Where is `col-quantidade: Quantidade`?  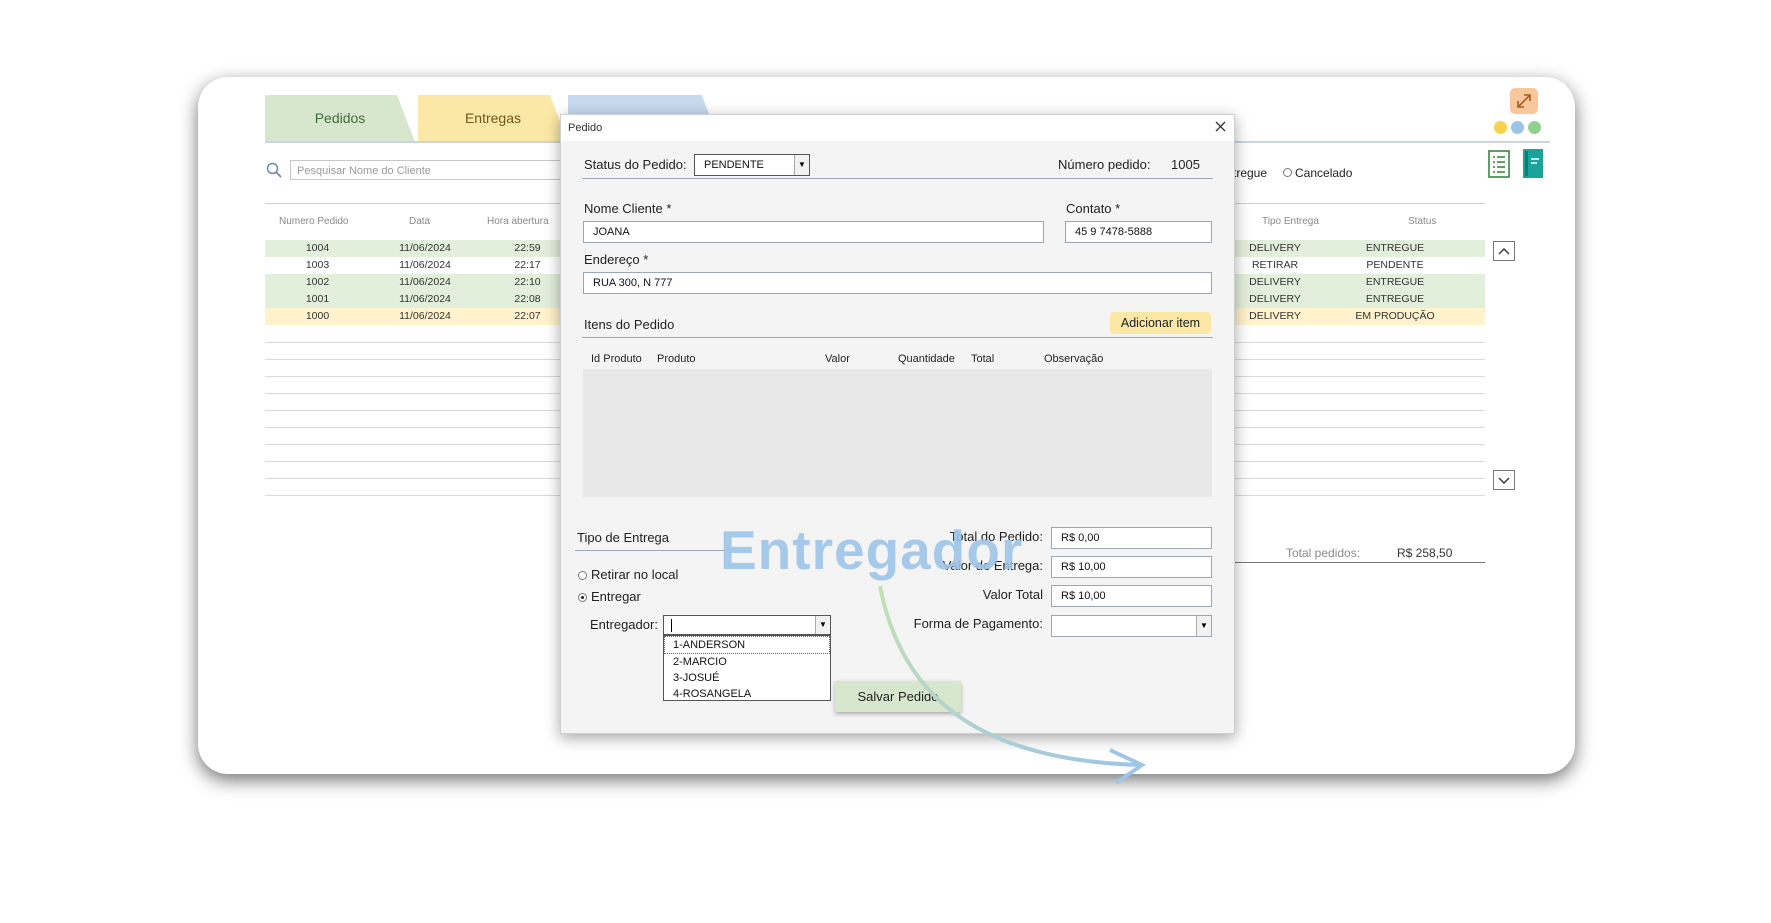
col-quantidade: Quantidade is located at coordinates (926, 359).